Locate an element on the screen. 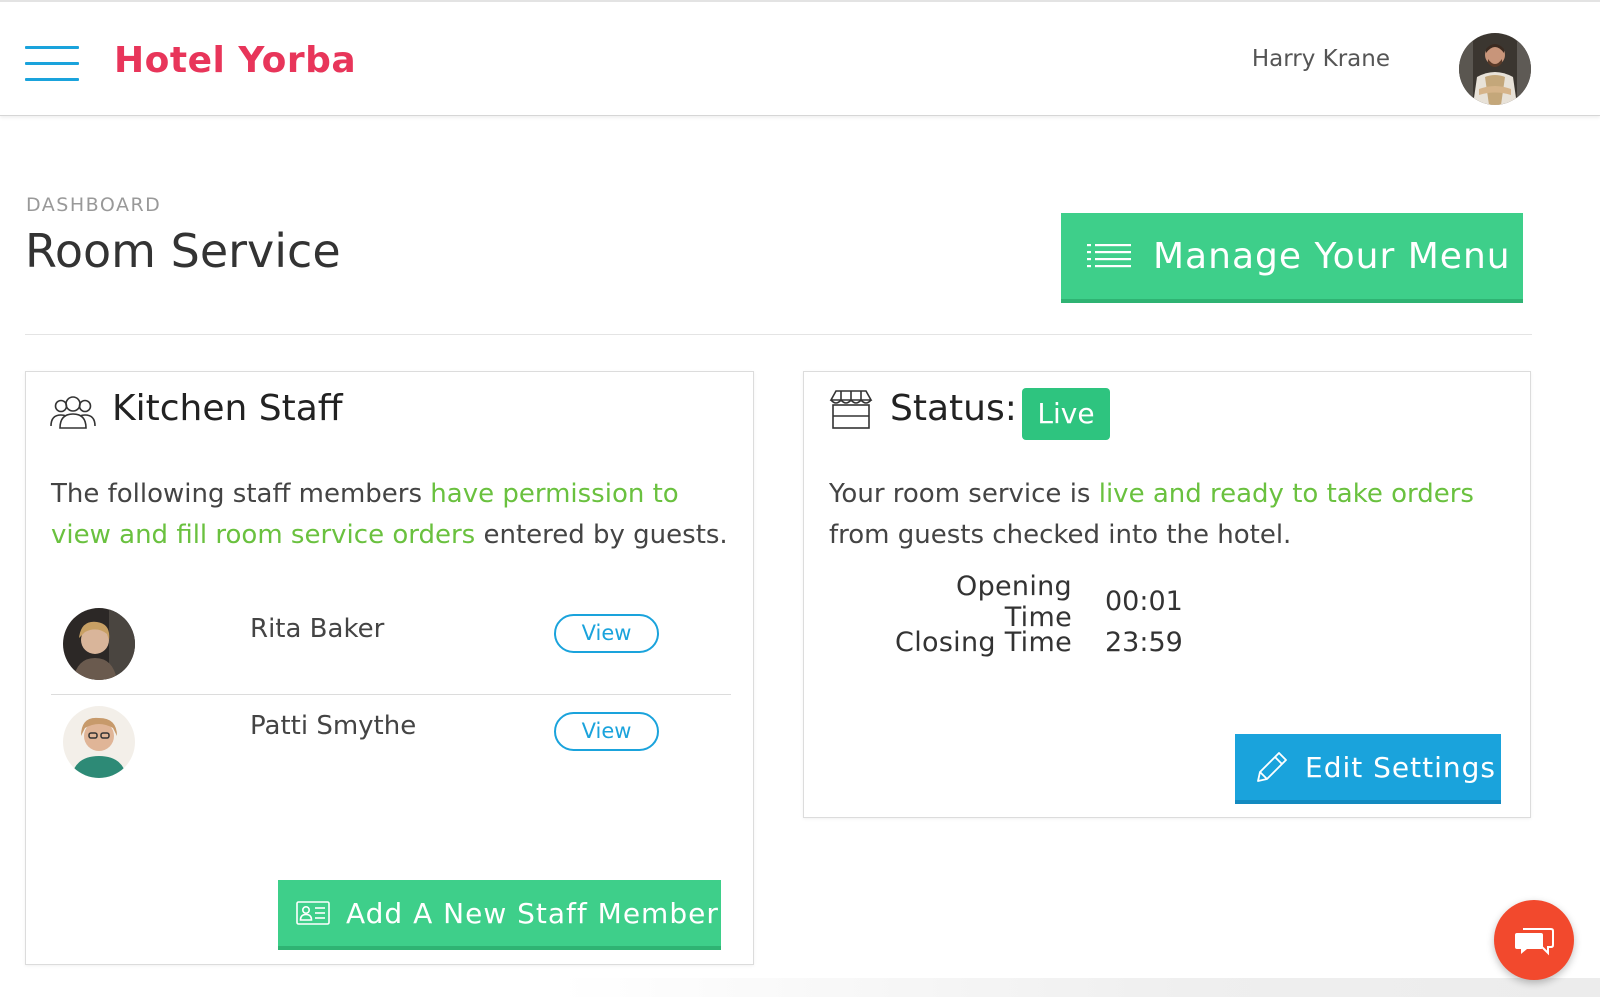  storefront-icon is located at coordinates (851, 409).